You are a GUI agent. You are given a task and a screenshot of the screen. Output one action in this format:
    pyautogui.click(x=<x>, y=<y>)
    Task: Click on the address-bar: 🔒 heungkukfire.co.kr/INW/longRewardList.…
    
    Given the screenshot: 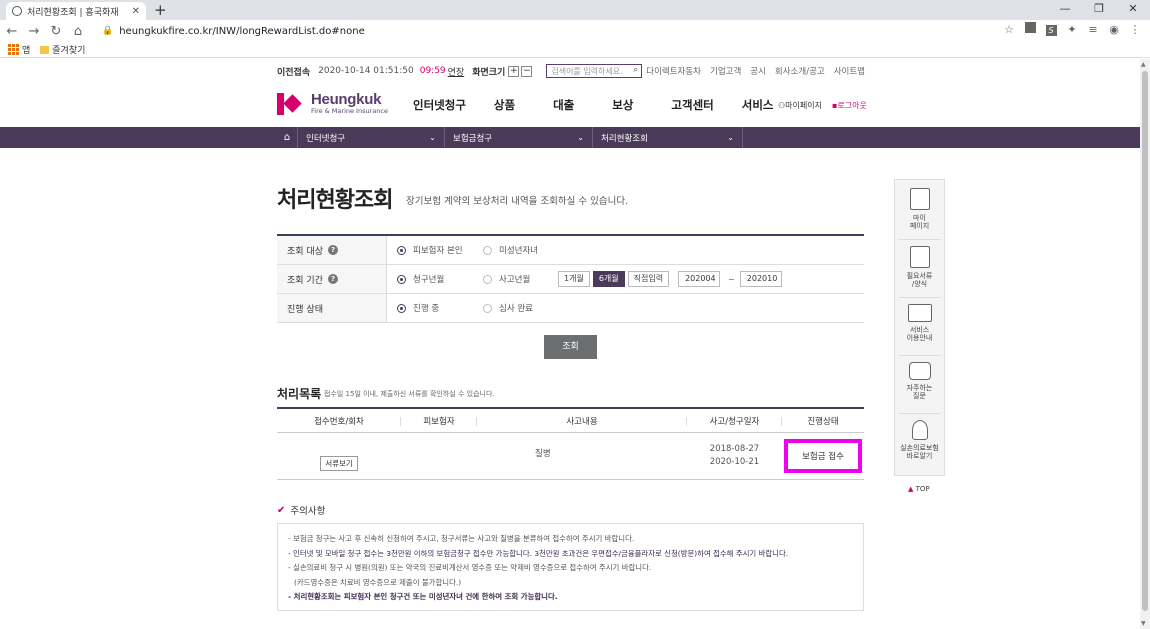 What is the action you would take?
    pyautogui.click(x=233, y=31)
    